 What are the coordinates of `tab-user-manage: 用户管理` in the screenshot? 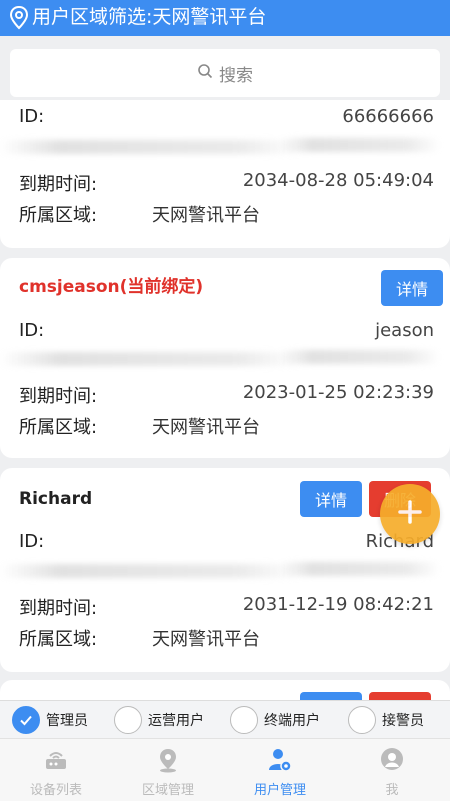 It's located at (280, 770).